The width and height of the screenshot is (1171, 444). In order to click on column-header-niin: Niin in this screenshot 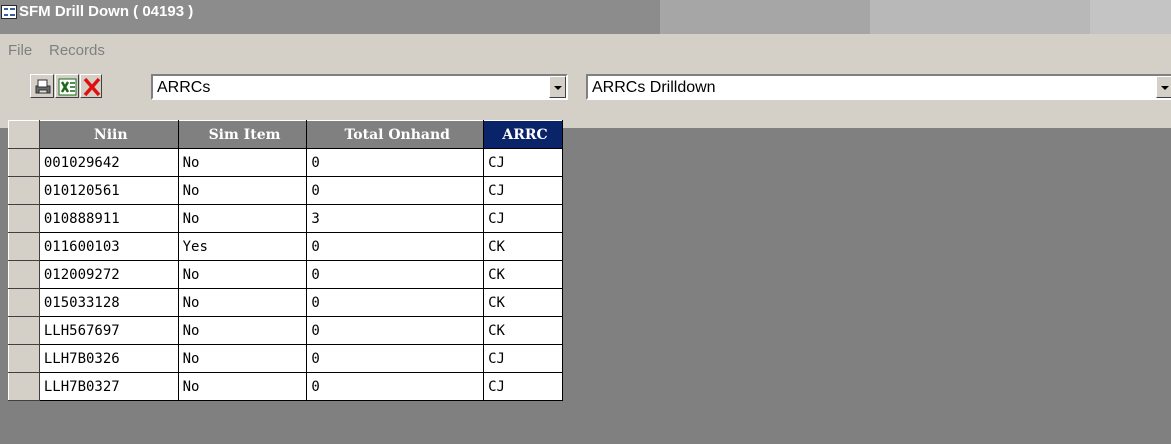, I will do `click(108, 134)`.